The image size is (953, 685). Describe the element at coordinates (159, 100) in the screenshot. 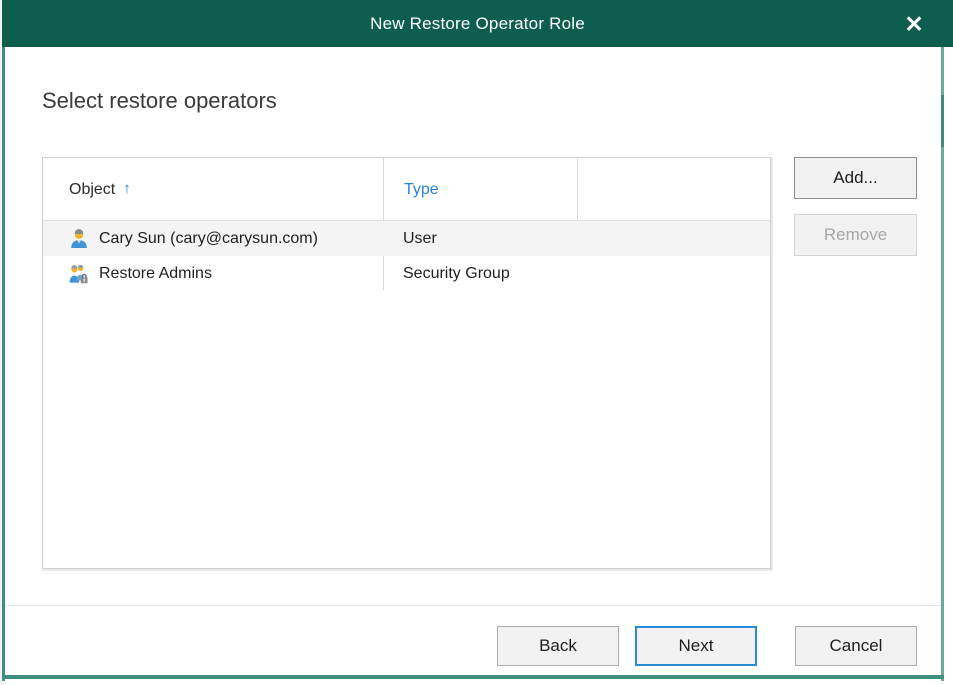

I see `page-title: Select restore operators` at that location.